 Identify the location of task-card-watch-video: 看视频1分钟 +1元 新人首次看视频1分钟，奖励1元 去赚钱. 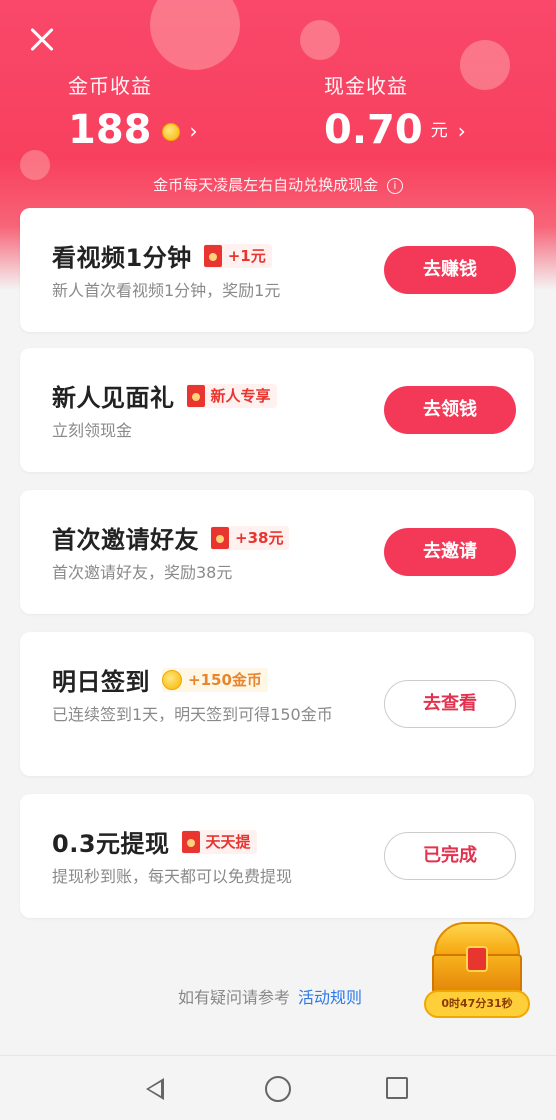
(277, 270).